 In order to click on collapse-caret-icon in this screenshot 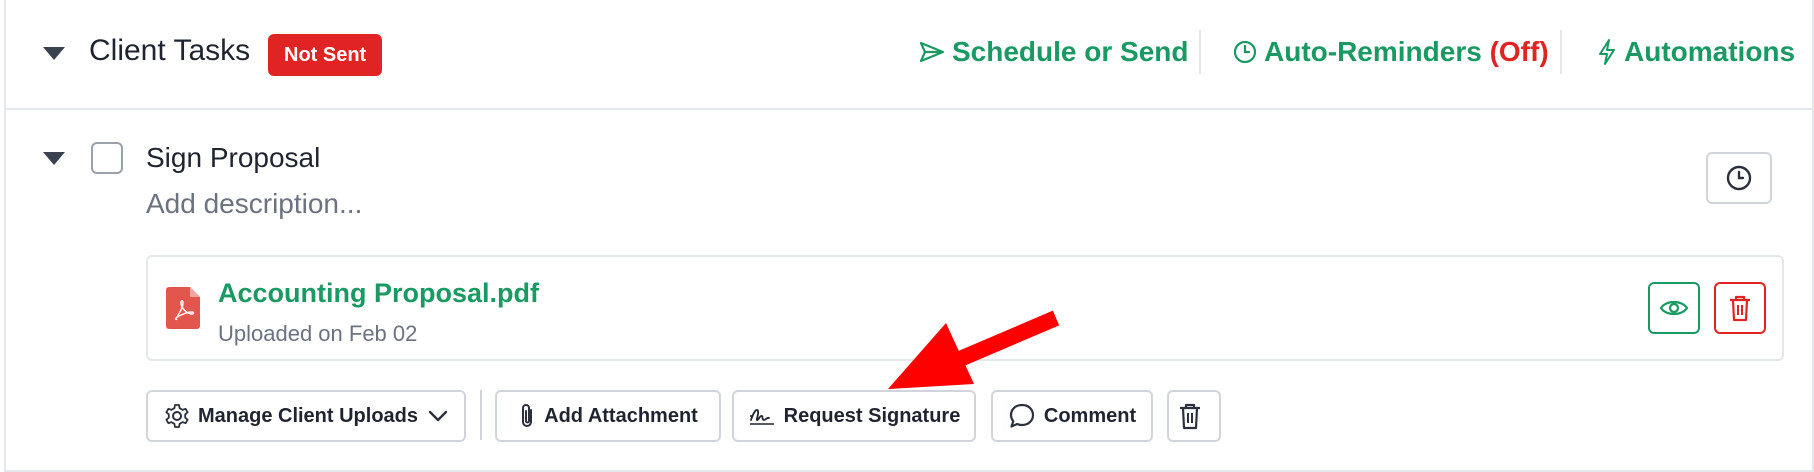, I will do `click(54, 53)`.